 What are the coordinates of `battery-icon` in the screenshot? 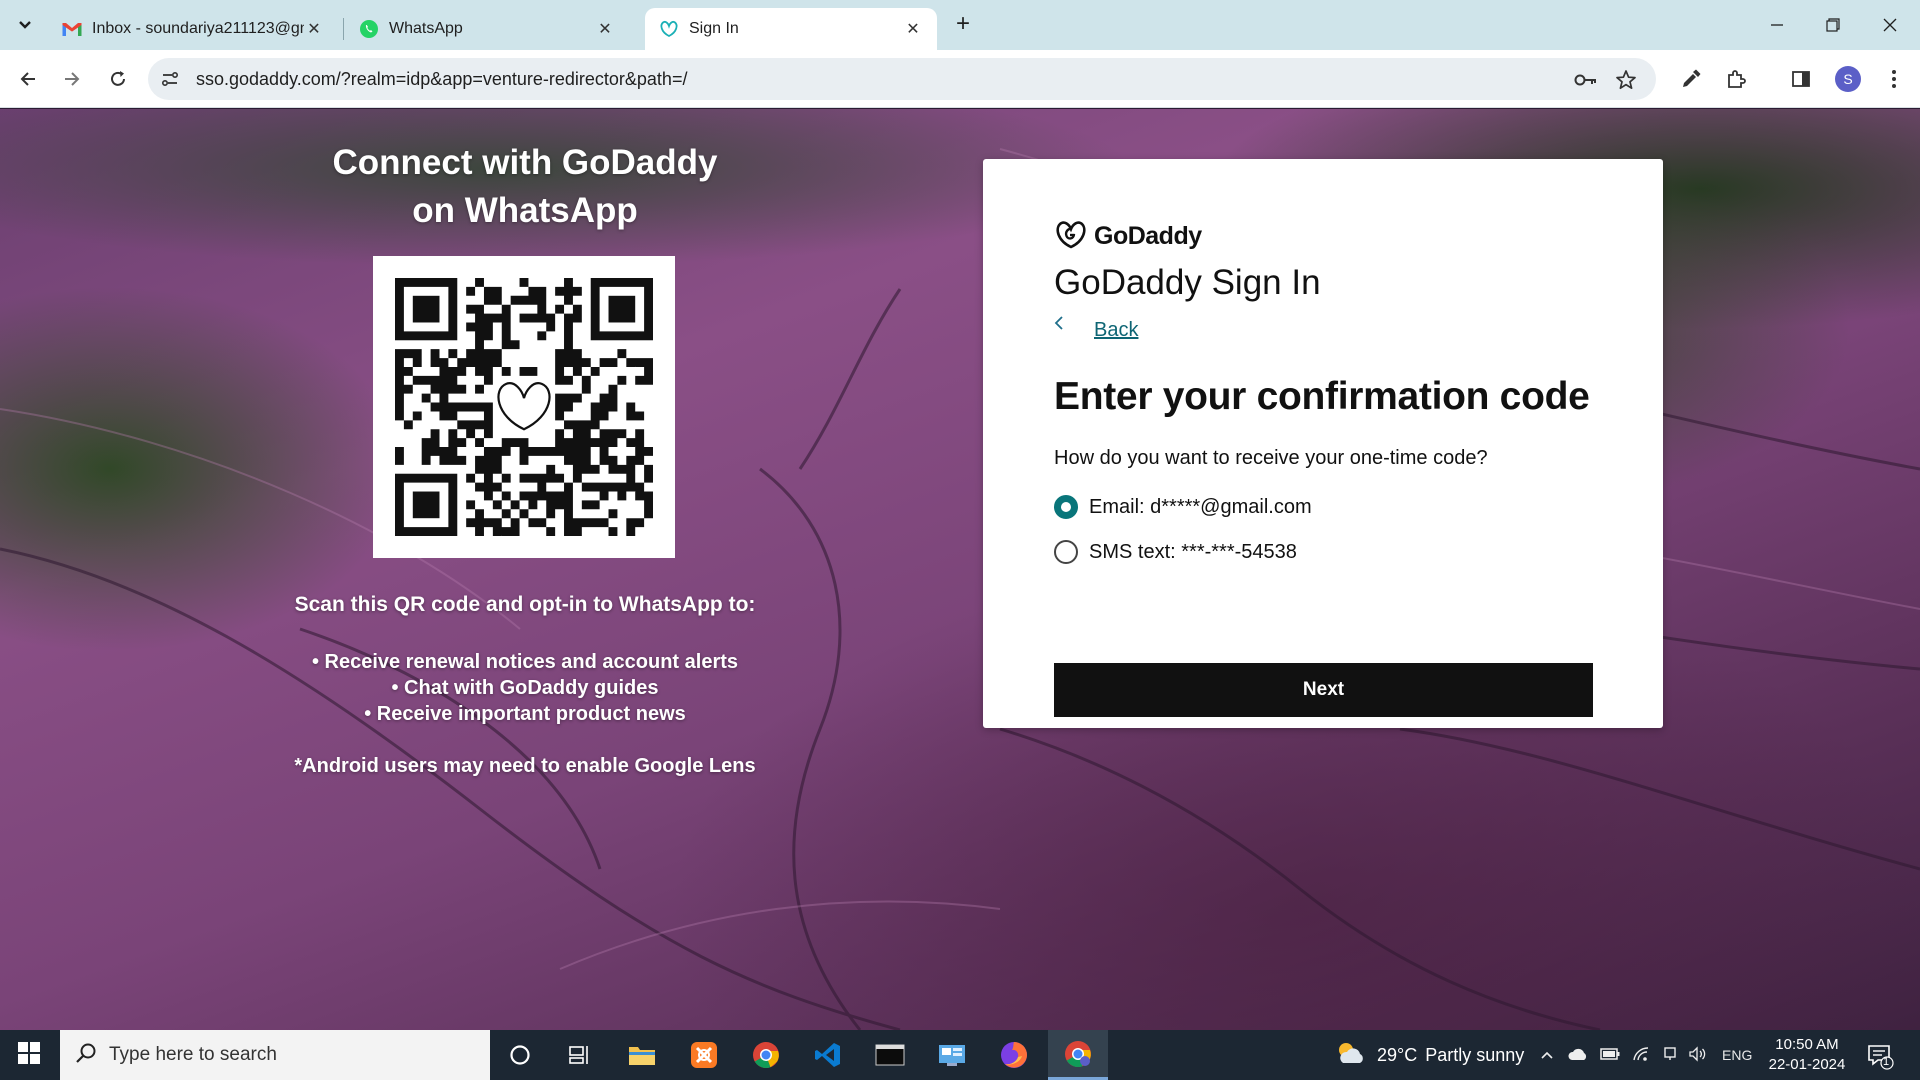 It's located at (1610, 1055).